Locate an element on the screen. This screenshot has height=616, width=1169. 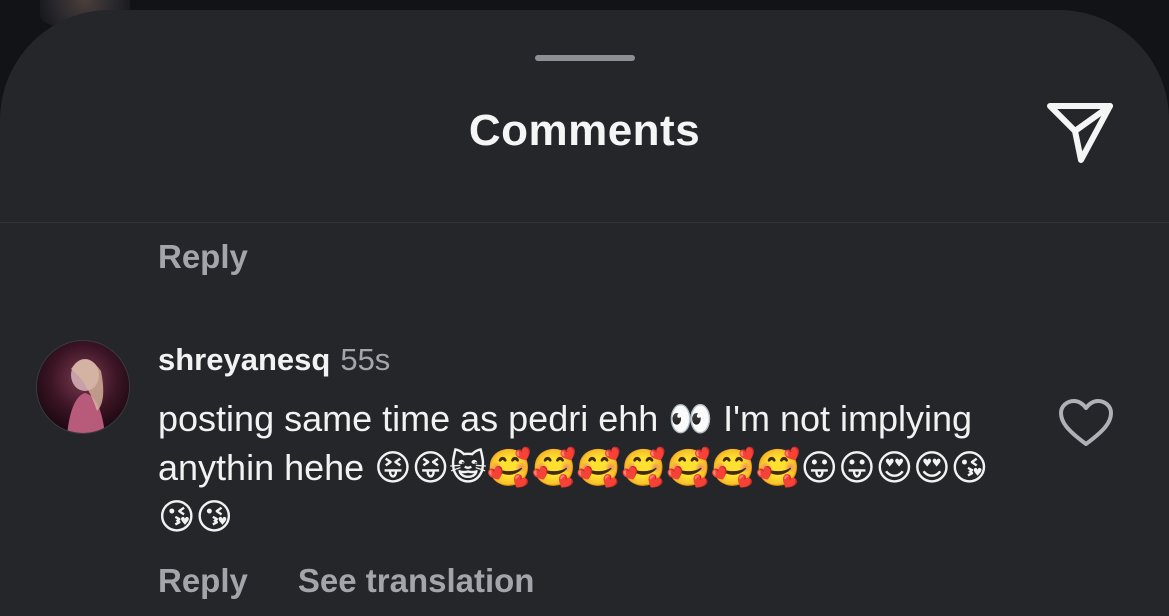
heart-outline-icon is located at coordinates (1086, 422).